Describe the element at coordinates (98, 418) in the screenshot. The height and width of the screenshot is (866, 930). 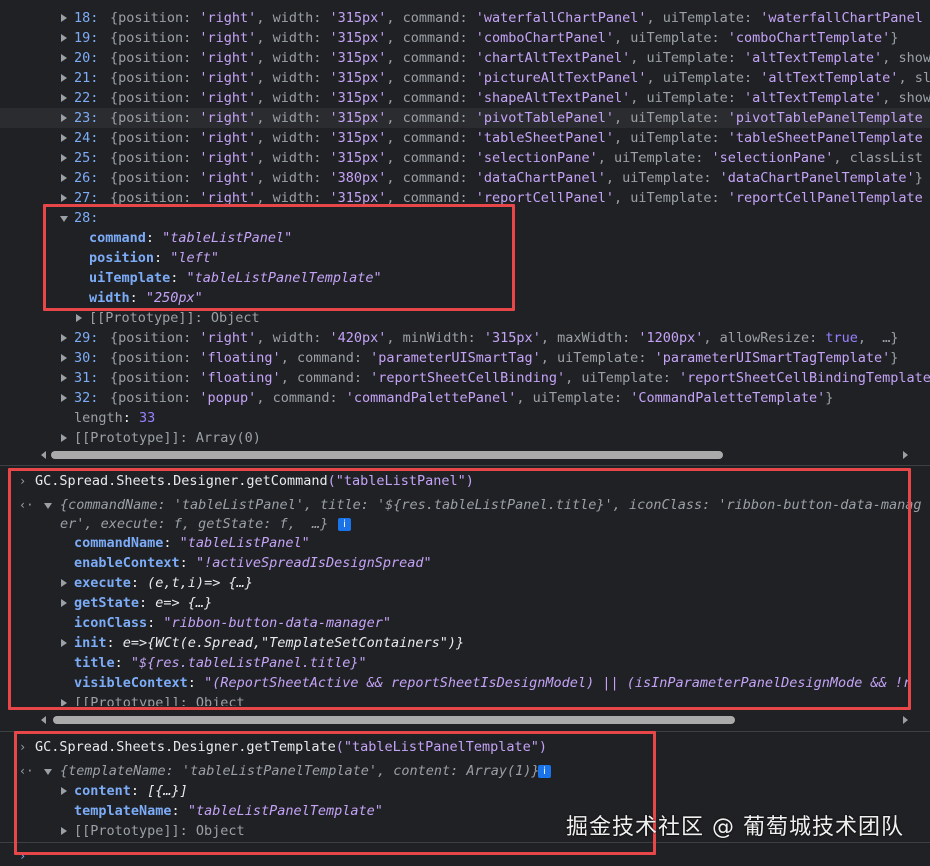
I see `length-key: length` at that location.